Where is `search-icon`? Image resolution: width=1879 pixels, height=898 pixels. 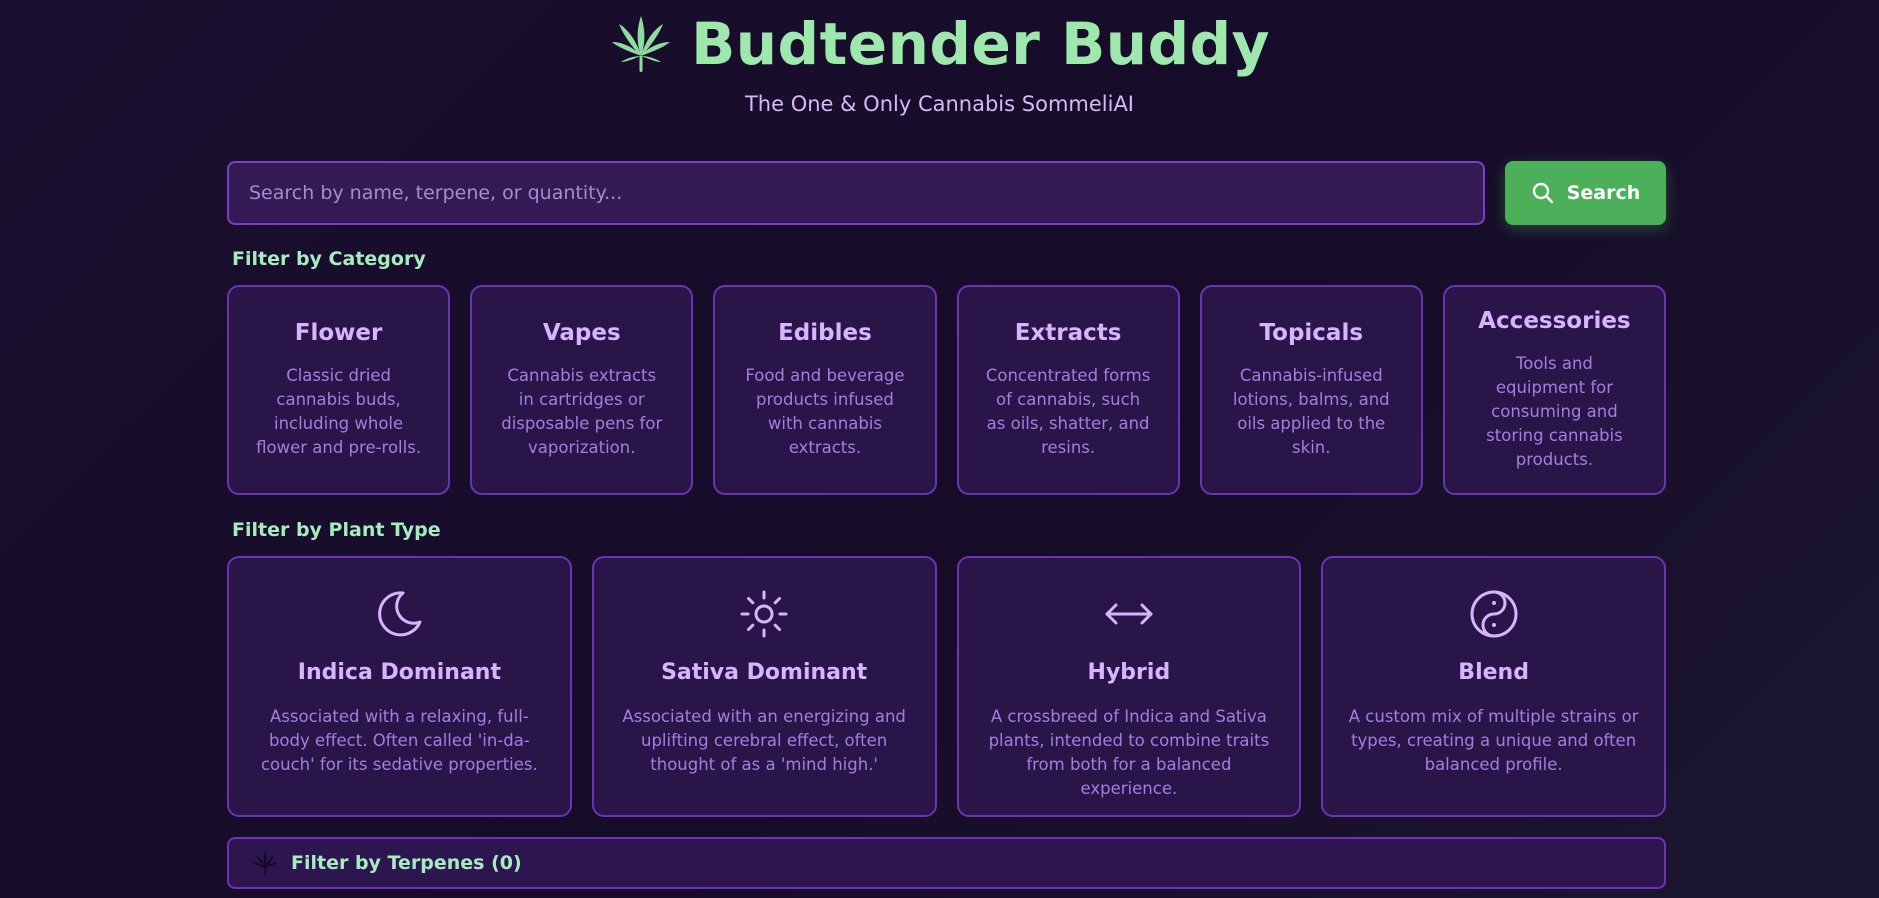
search-icon is located at coordinates (1542, 193).